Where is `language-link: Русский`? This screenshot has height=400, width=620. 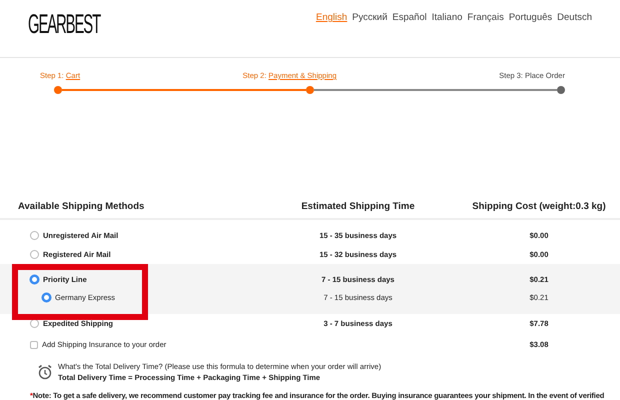
language-link: Русский is located at coordinates (370, 17).